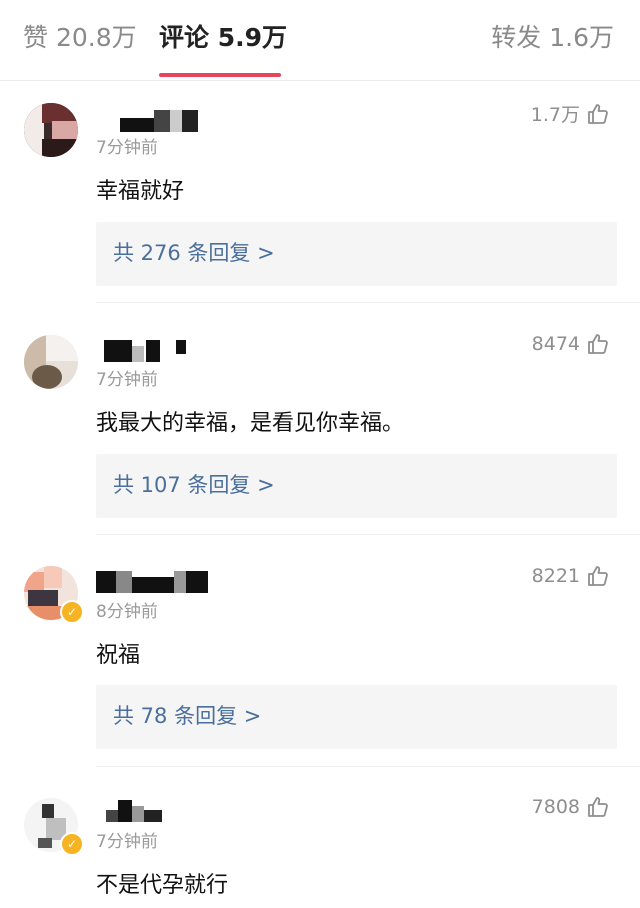 This screenshot has height=908, width=640. I want to click on username-pixelated, so click(131, 811).